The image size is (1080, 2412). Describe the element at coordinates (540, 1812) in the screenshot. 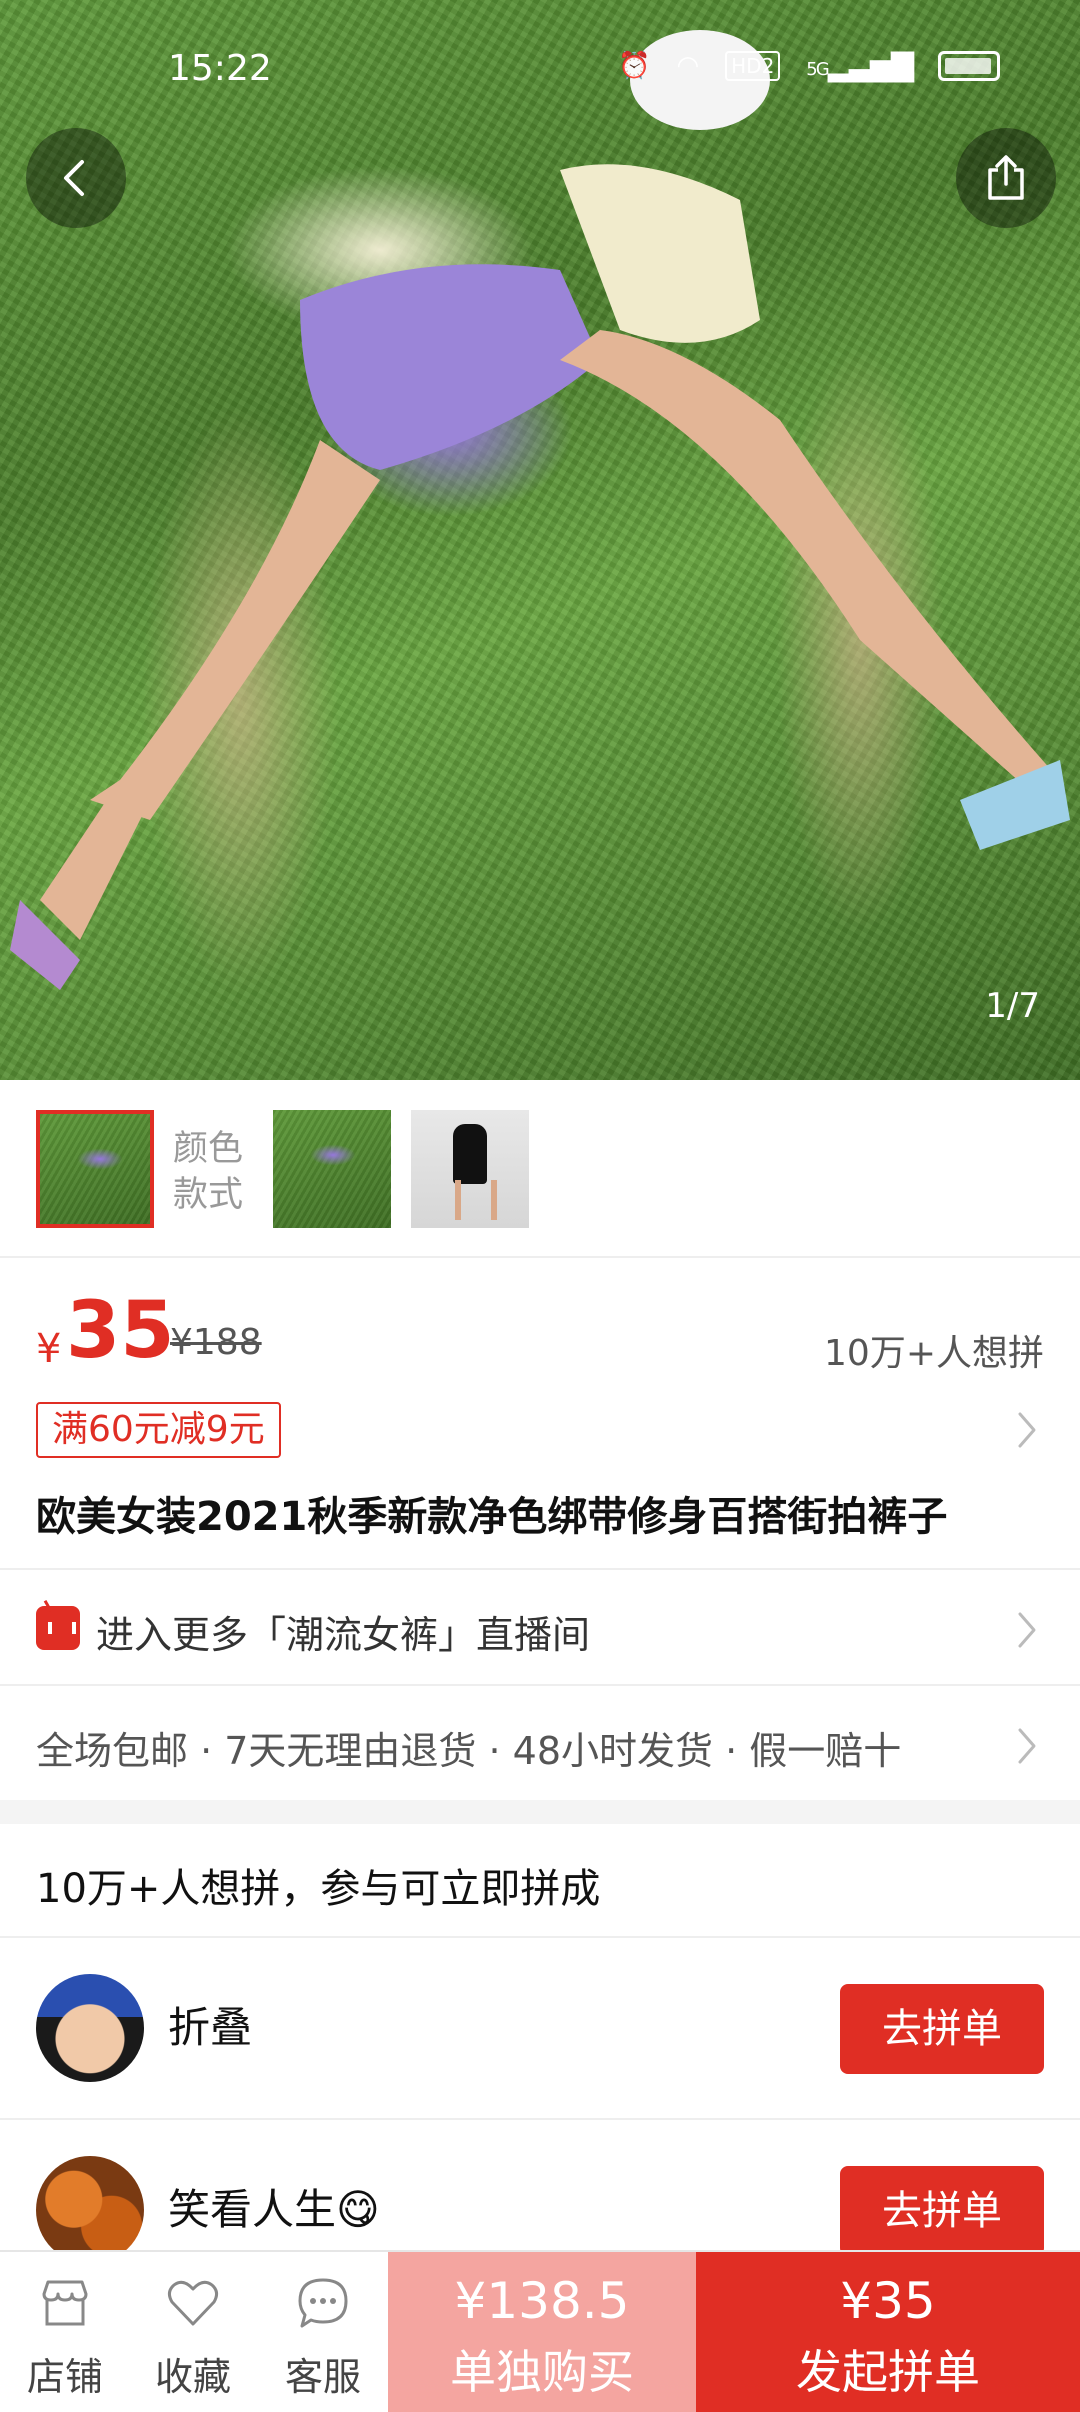

I see `section-divider` at that location.